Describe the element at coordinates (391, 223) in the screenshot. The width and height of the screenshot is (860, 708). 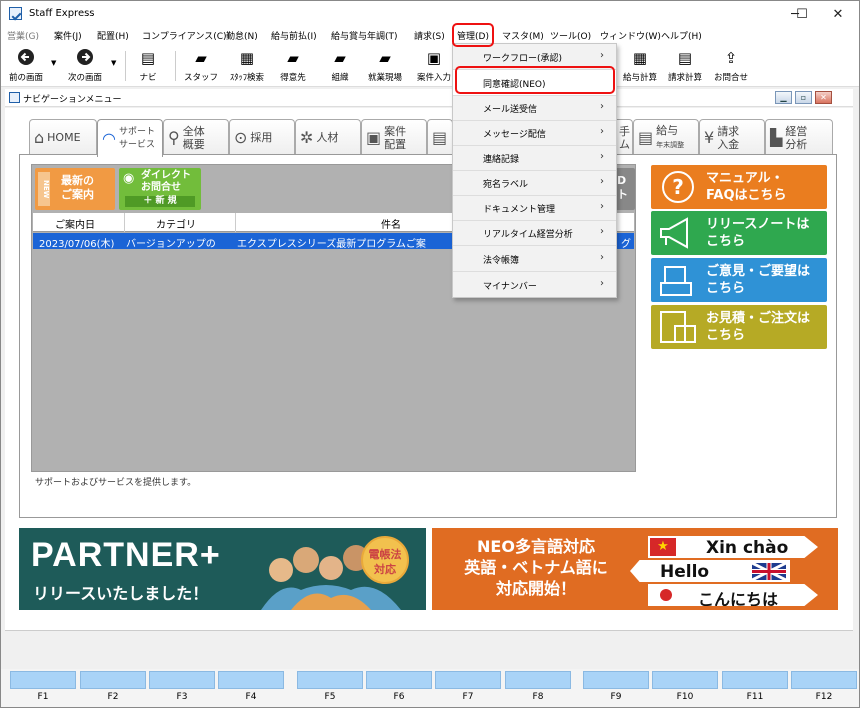
I see `column-header-subject: 件名` at that location.